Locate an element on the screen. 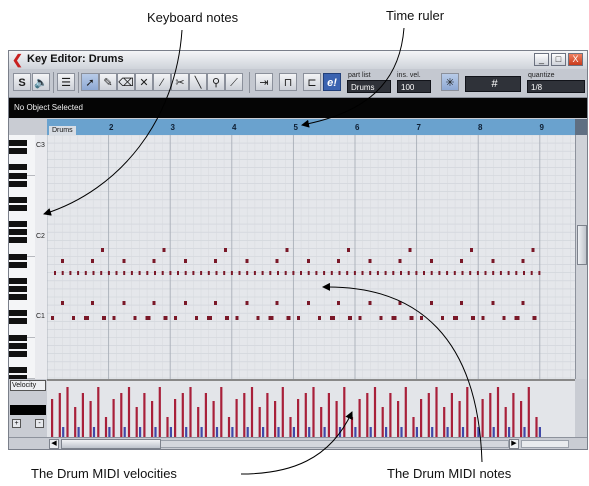 The width and height of the screenshot is (589, 486). close-button: X is located at coordinates (575, 59).